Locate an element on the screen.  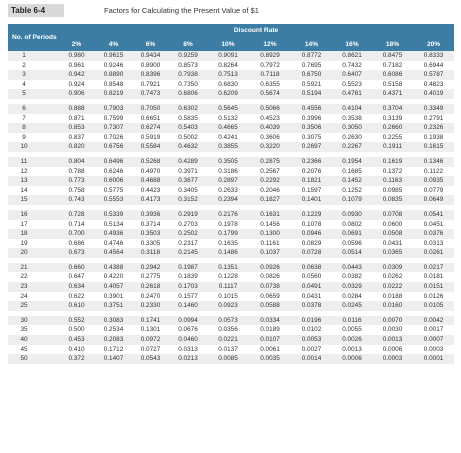
factor-cell: 0.453 is located at coordinates (76, 340).